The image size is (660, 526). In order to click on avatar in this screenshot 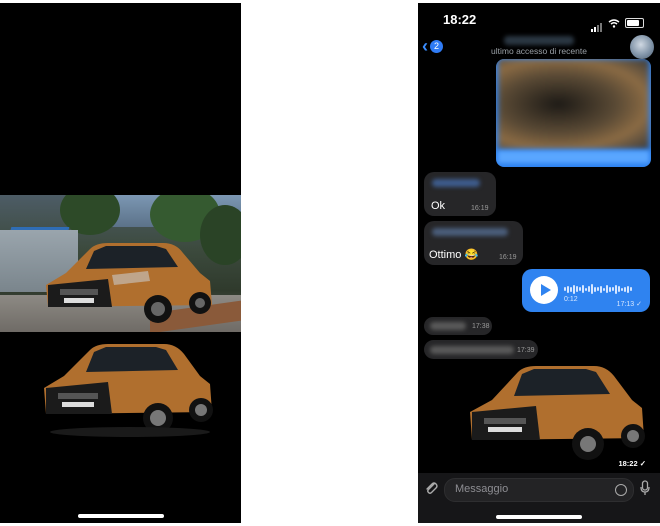, I will do `click(642, 47)`.